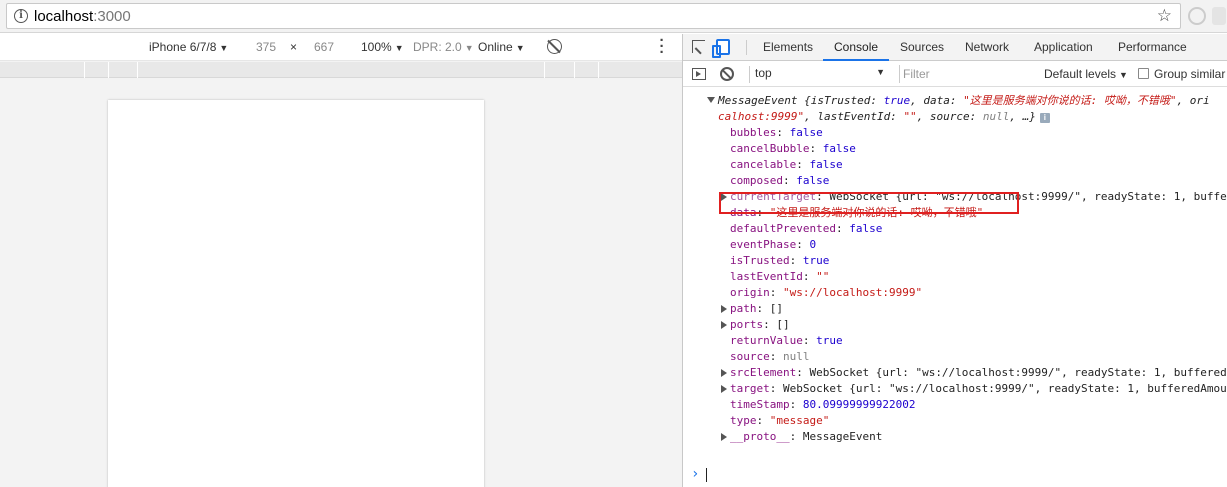 The width and height of the screenshot is (1227, 487). What do you see at coordinates (823, 276) in the screenshot?
I see `property-value: ""` at bounding box center [823, 276].